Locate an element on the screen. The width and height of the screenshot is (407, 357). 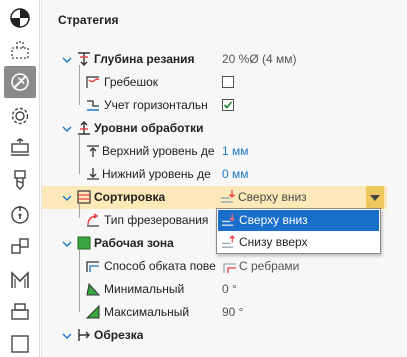
compass-icon is located at coordinates (20, 214).